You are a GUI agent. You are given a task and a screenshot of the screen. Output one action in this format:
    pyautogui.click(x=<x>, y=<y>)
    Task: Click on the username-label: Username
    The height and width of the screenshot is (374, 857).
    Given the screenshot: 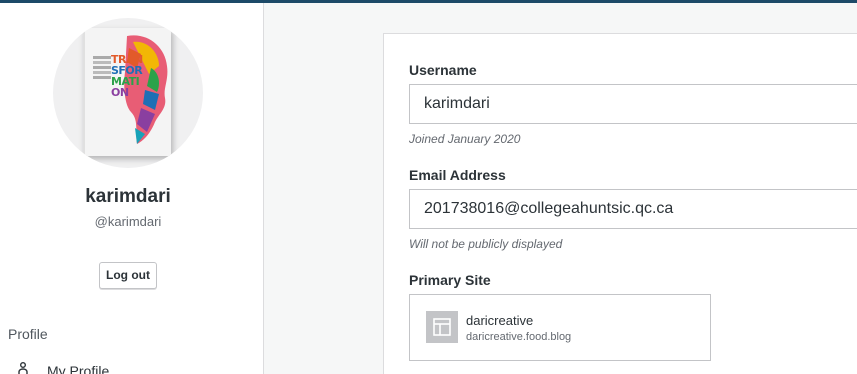 What is the action you would take?
    pyautogui.click(x=443, y=70)
    